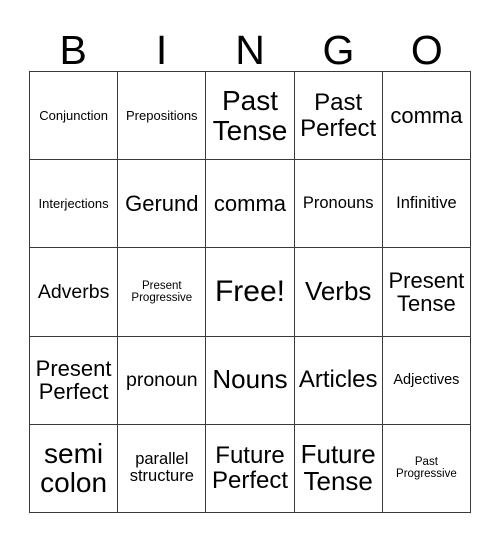 Image resolution: width=500 pixels, height=544 pixels. I want to click on bingo-cell-r1c3: Past Tense, so click(250, 116).